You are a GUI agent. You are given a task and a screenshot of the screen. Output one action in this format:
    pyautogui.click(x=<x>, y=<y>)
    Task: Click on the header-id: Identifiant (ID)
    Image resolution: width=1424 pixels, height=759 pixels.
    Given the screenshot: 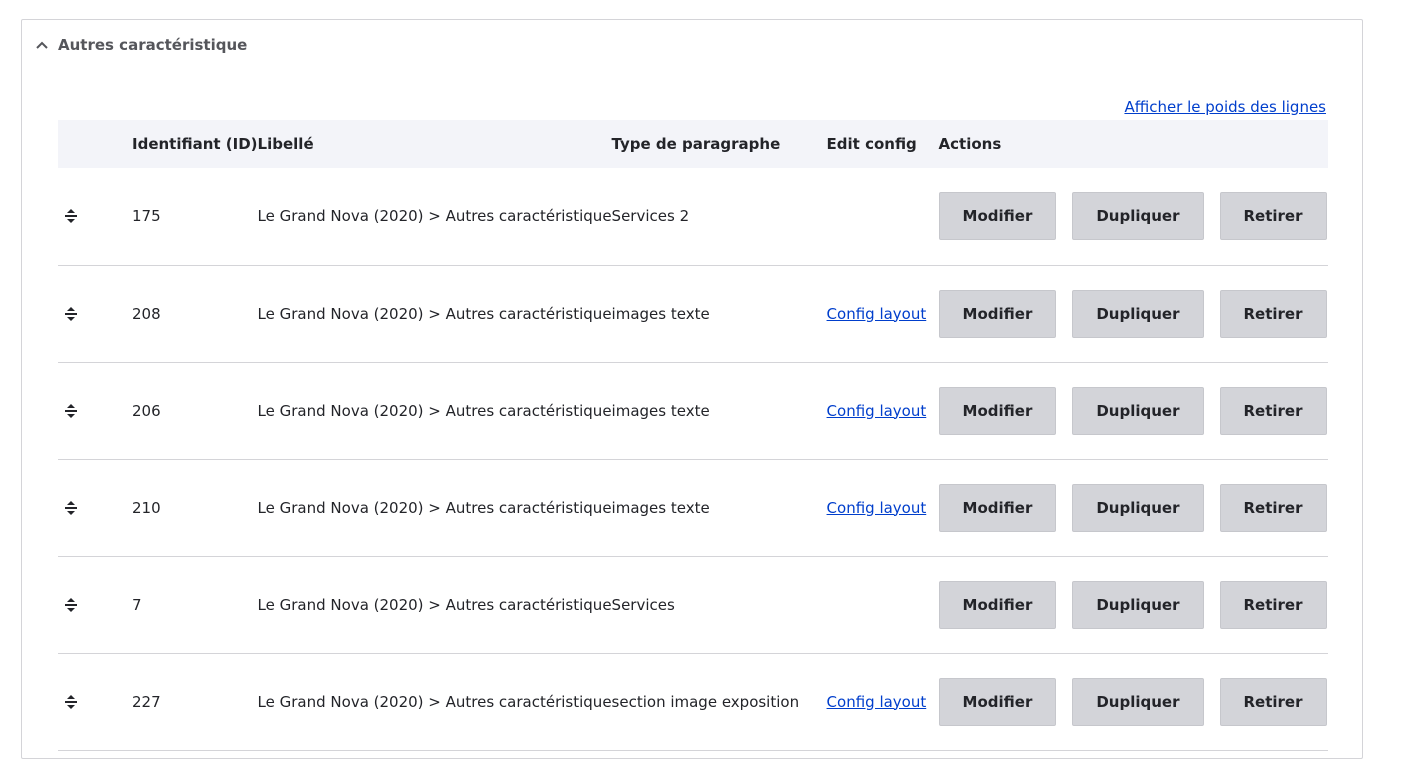 What is the action you would take?
    pyautogui.click(x=195, y=144)
    